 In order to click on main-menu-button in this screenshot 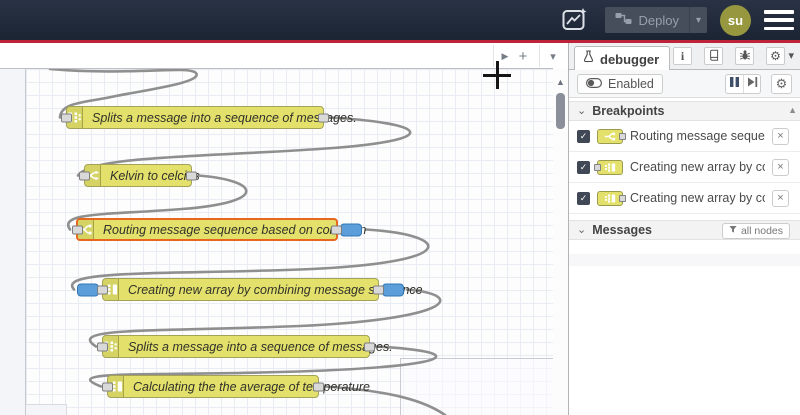, I will do `click(779, 20)`.